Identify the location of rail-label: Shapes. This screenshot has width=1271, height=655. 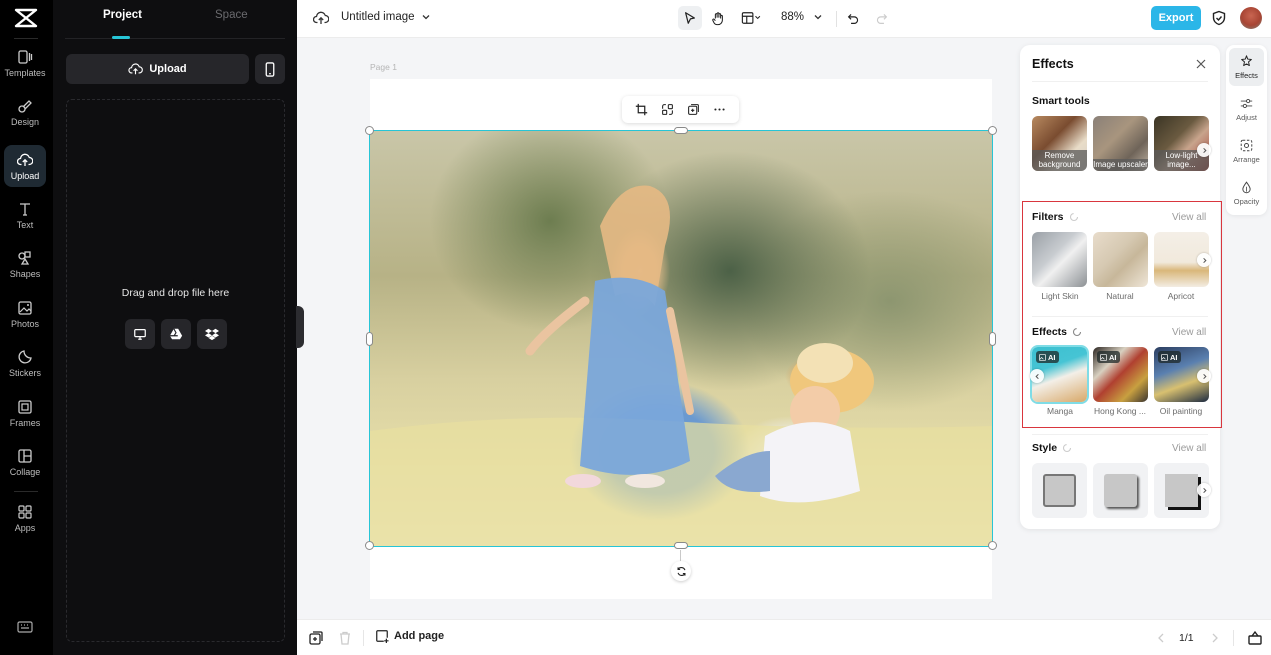
(25, 273).